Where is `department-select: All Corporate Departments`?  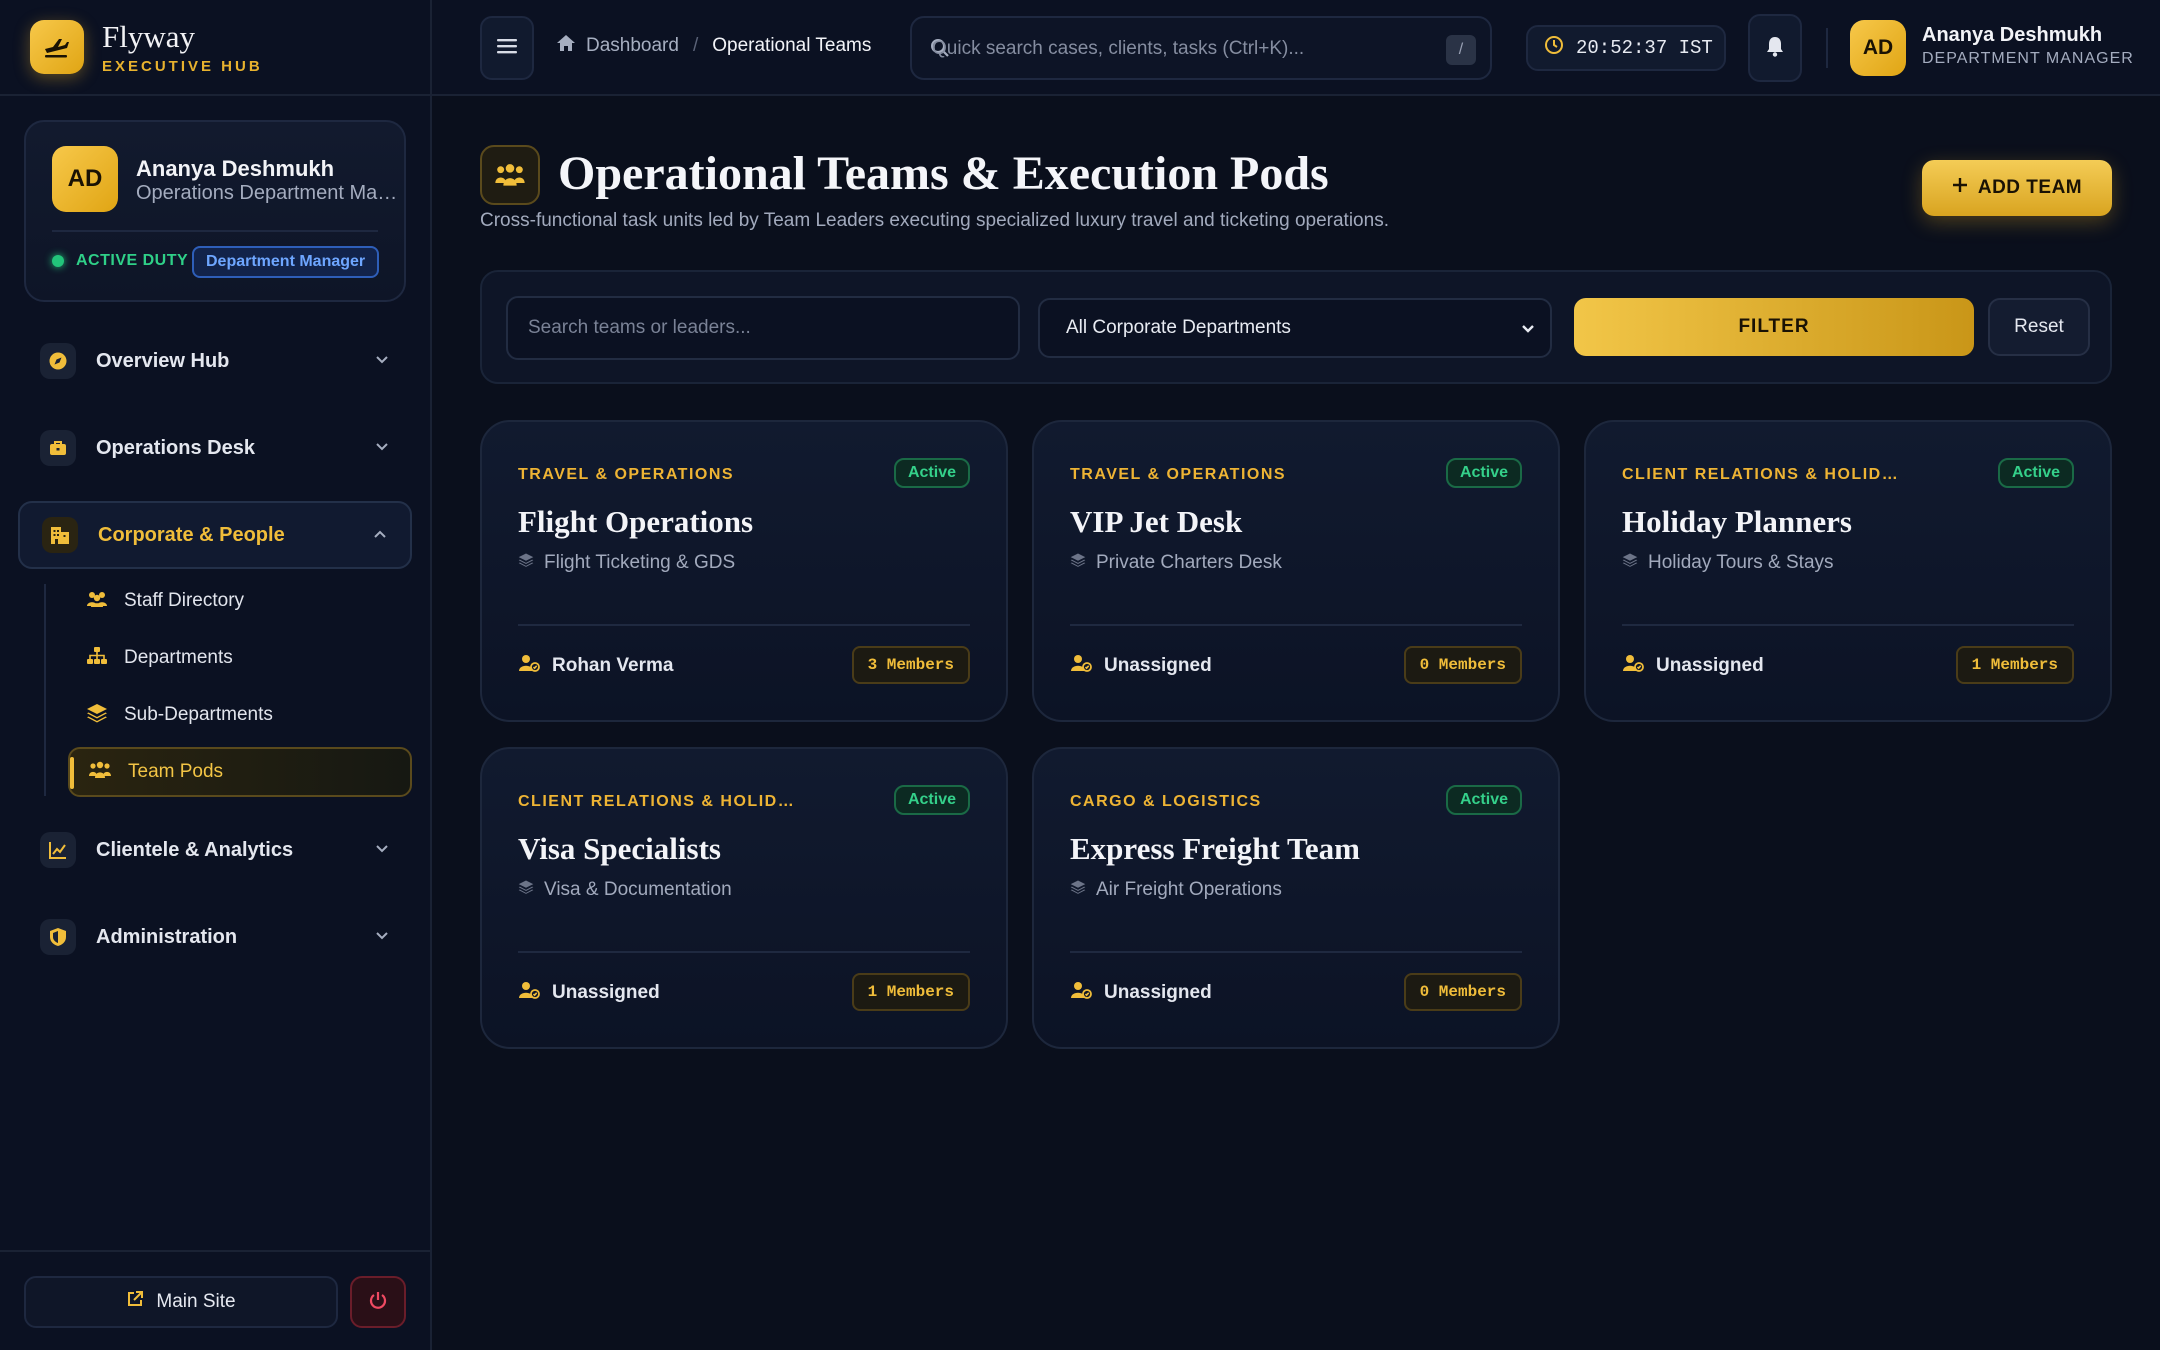
department-select: All Corporate Departments is located at coordinates (1295, 328).